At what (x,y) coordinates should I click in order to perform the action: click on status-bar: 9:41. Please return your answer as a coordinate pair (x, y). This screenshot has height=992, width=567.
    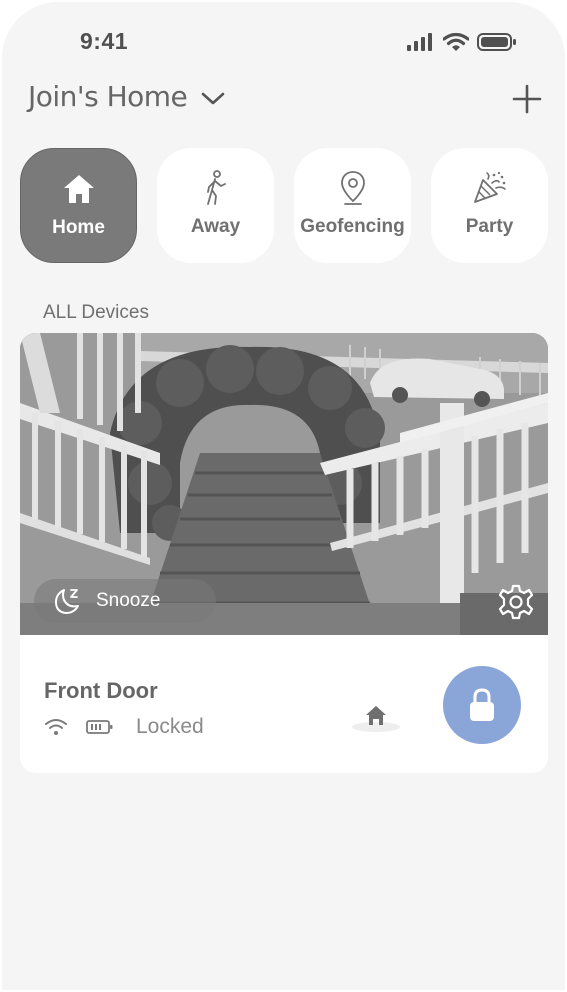
    Looking at the image, I should click on (283, 42).